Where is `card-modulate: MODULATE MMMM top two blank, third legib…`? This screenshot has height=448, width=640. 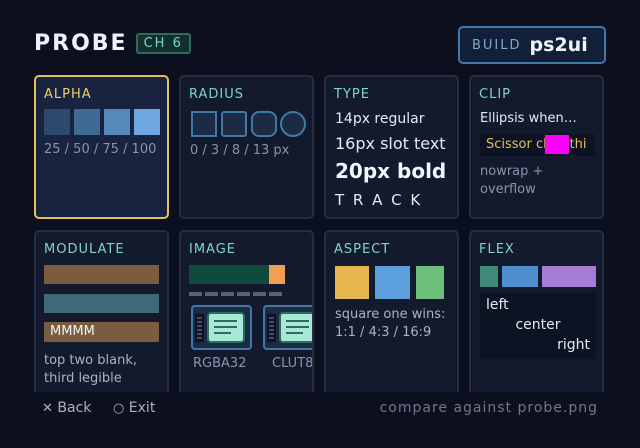 card-modulate: MODULATE MMMM top two blank, third legib… is located at coordinates (101, 315).